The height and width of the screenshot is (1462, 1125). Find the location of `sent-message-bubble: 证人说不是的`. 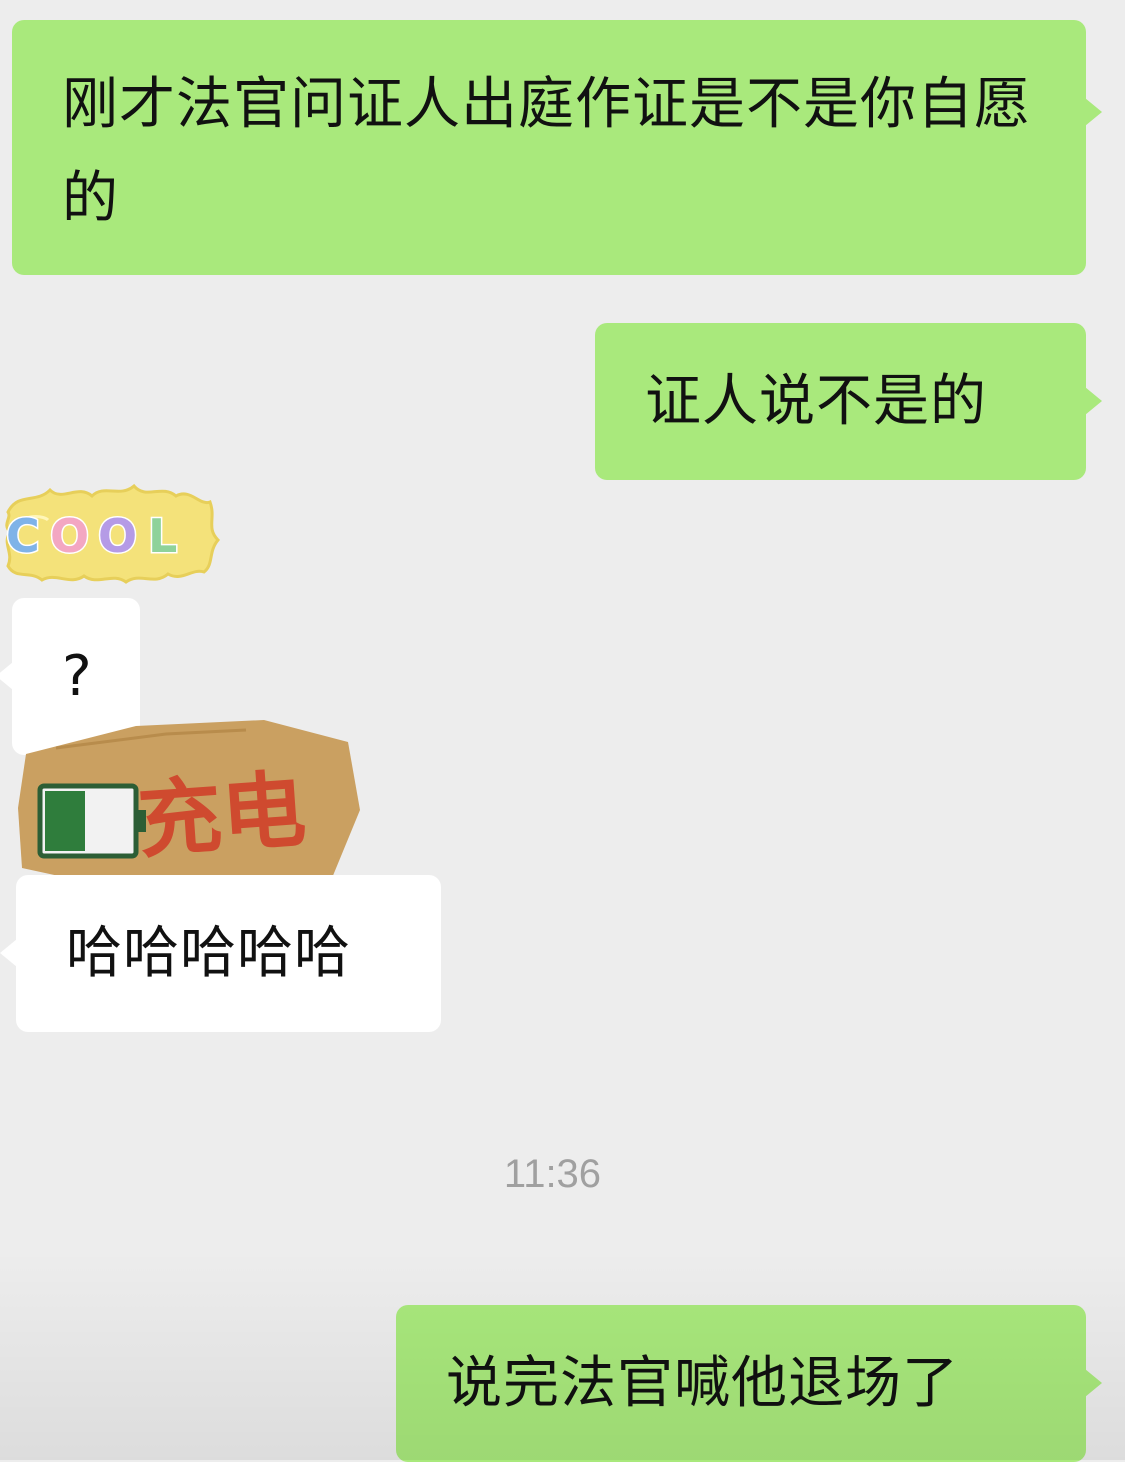

sent-message-bubble: 证人说不是的 is located at coordinates (848, 401).